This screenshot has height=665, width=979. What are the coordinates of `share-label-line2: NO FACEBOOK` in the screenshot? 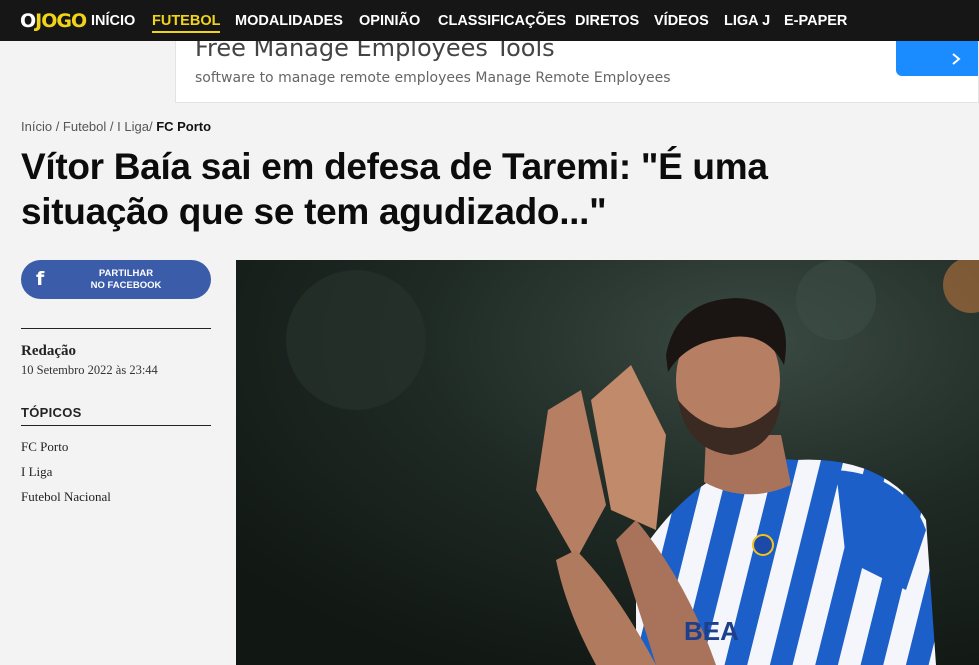 It's located at (126, 285).